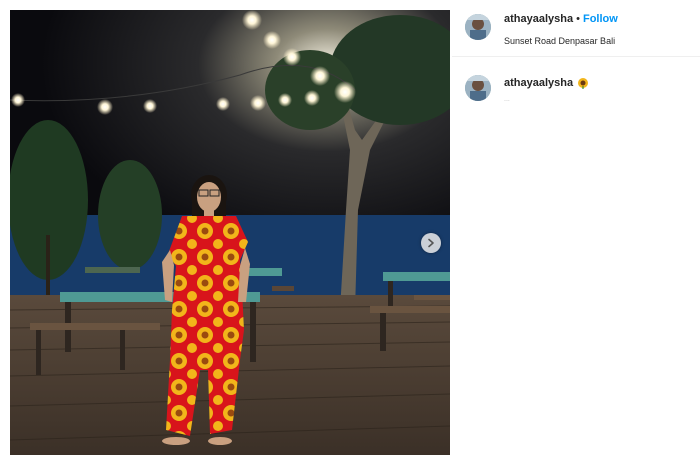  I want to click on caption-avatar, so click(478, 88).